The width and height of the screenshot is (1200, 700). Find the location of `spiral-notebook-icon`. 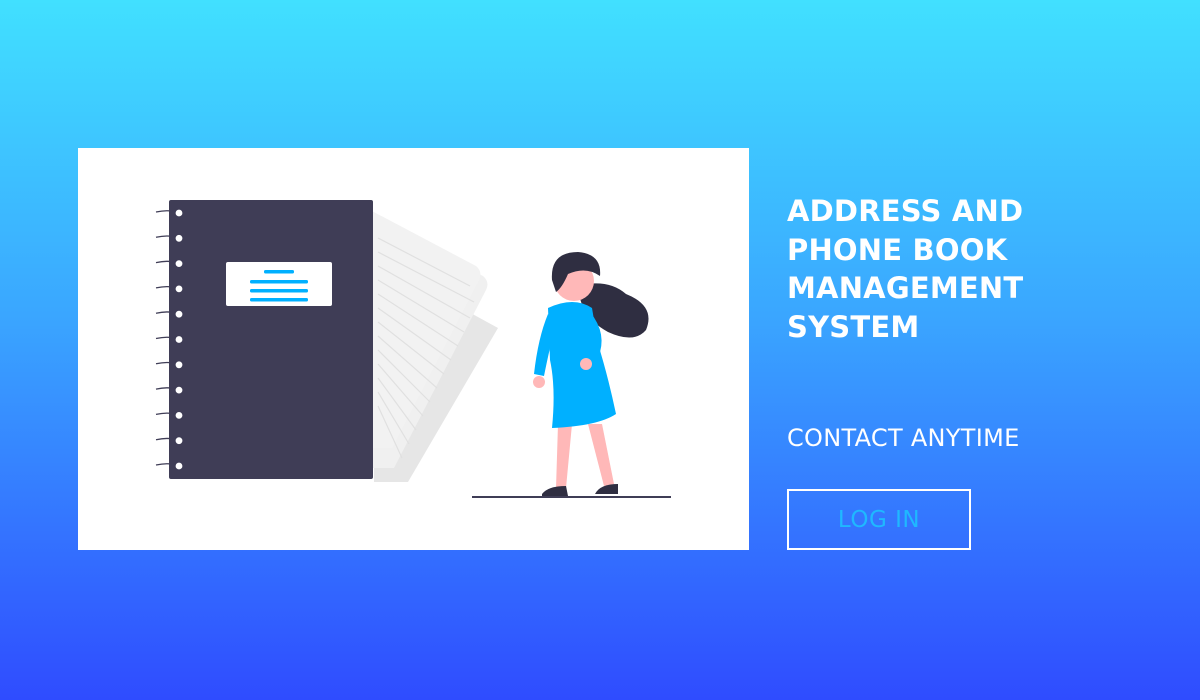

spiral-notebook-icon is located at coordinates (264, 339).